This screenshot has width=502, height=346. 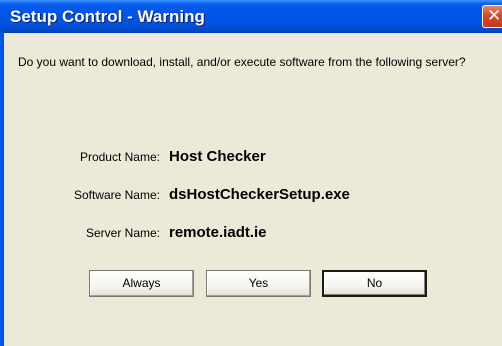 I want to click on close-button: ✕, so click(x=492, y=16).